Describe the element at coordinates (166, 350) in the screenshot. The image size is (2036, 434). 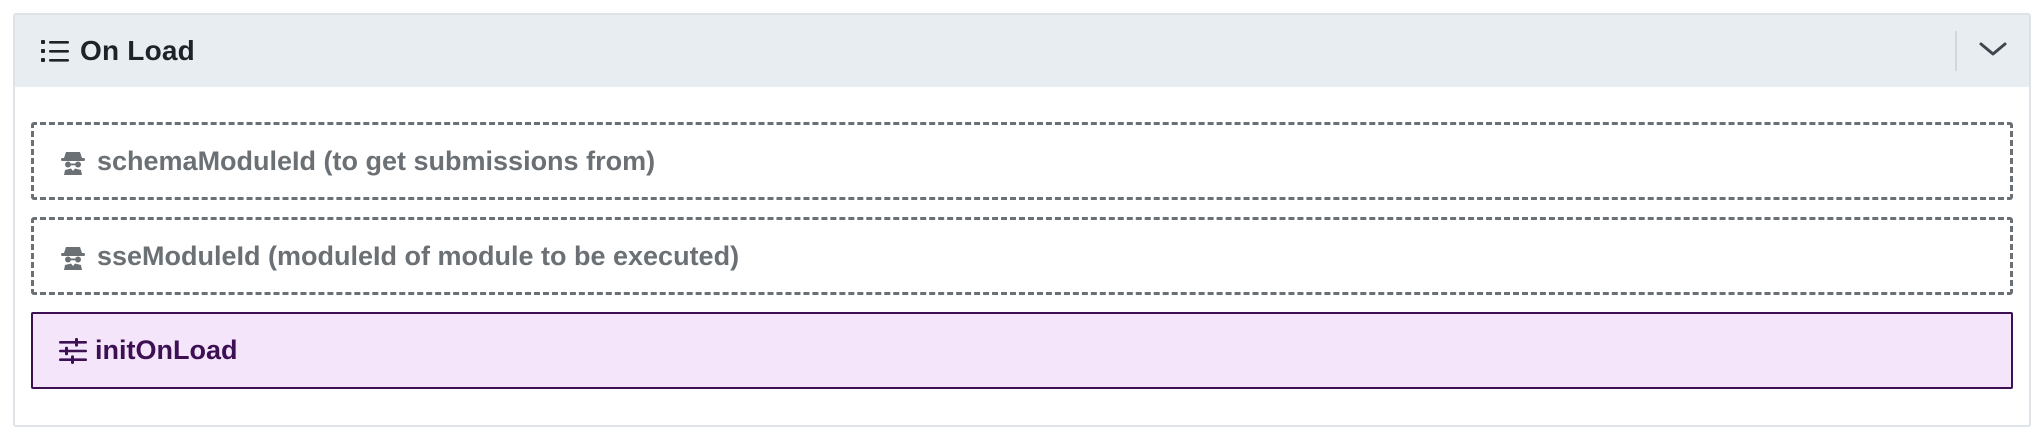
I see `function-label: initOnLoad` at that location.